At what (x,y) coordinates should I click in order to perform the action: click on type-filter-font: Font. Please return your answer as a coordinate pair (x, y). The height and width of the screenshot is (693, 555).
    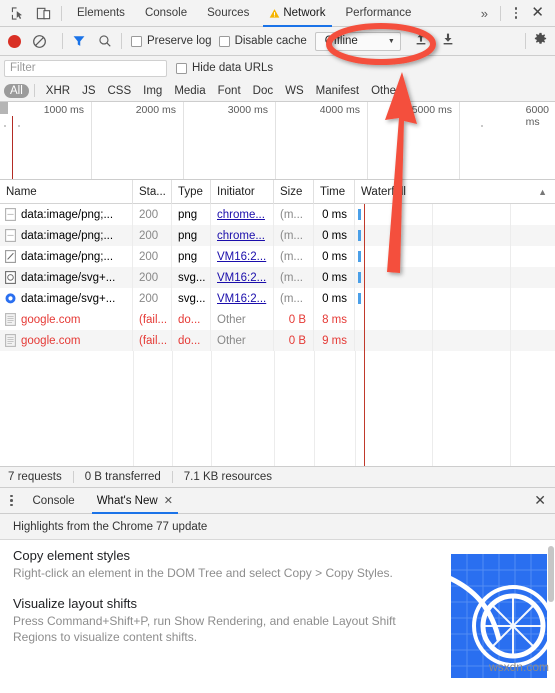
    Looking at the image, I should click on (229, 91).